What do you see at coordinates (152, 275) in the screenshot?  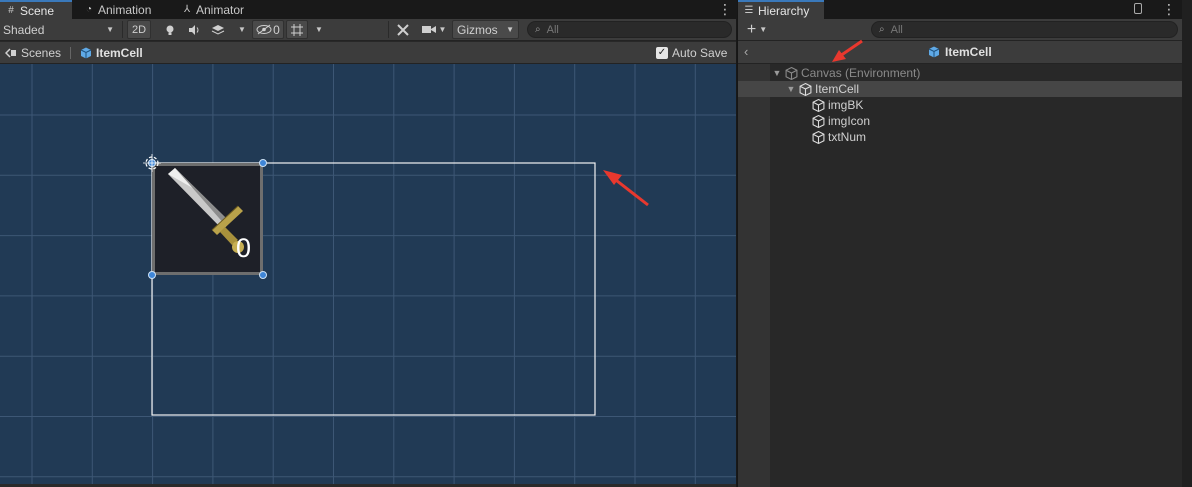 I see `handle-bottom-left` at bounding box center [152, 275].